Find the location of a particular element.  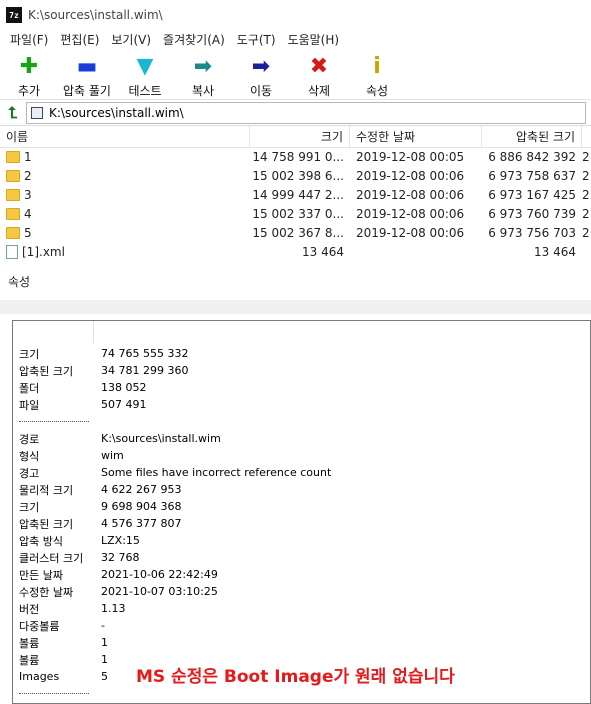

property-value: 1 is located at coordinates (104, 659).